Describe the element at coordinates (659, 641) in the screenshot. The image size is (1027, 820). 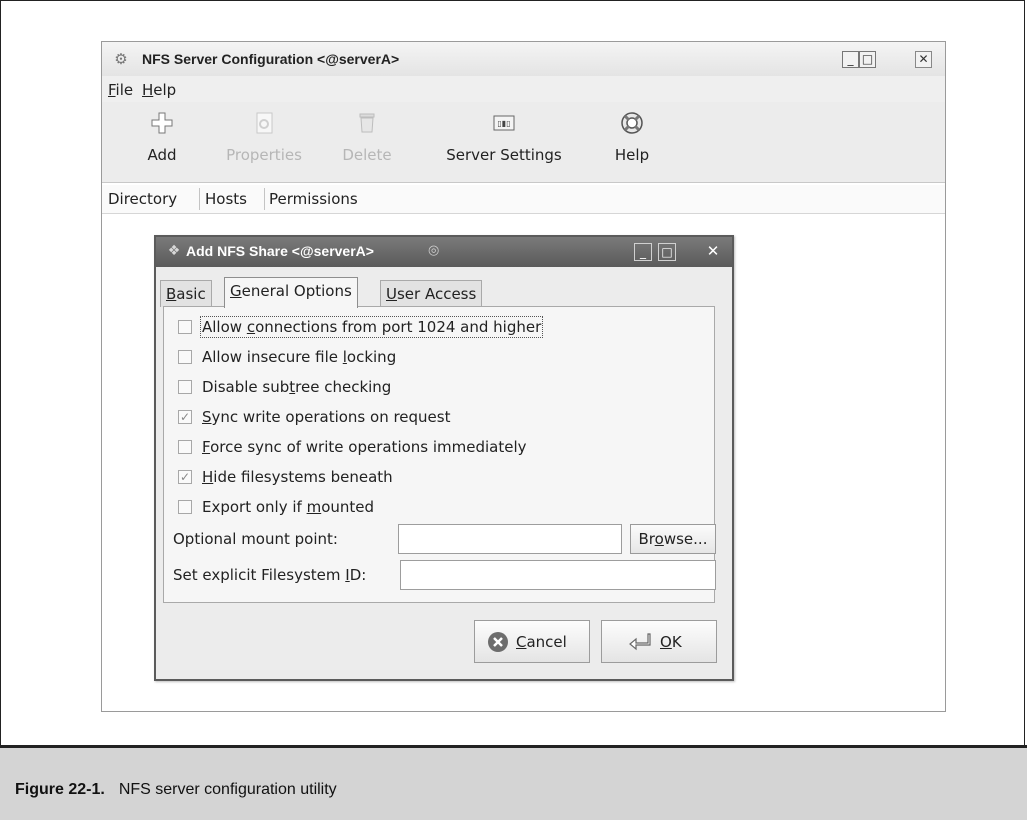
I see `ok-button: OK` at that location.